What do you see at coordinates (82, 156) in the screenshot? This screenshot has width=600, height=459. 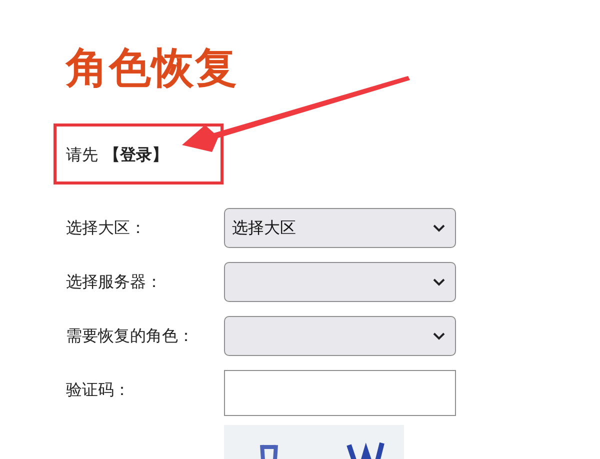 I see `prompt-text: 请先` at bounding box center [82, 156].